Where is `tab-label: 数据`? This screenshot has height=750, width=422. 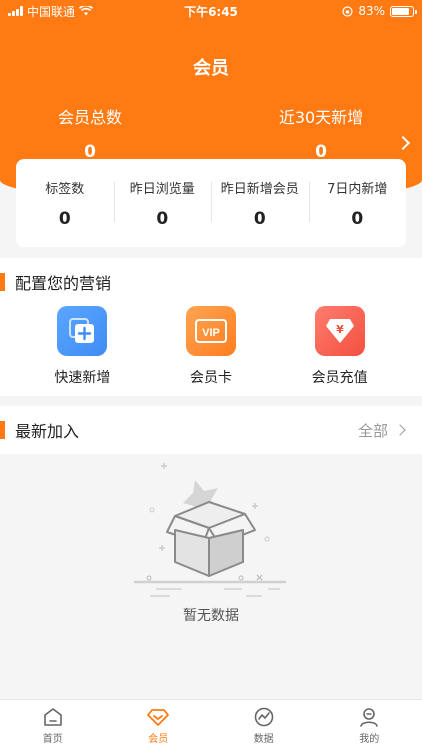 tab-label: 数据 is located at coordinates (263, 739).